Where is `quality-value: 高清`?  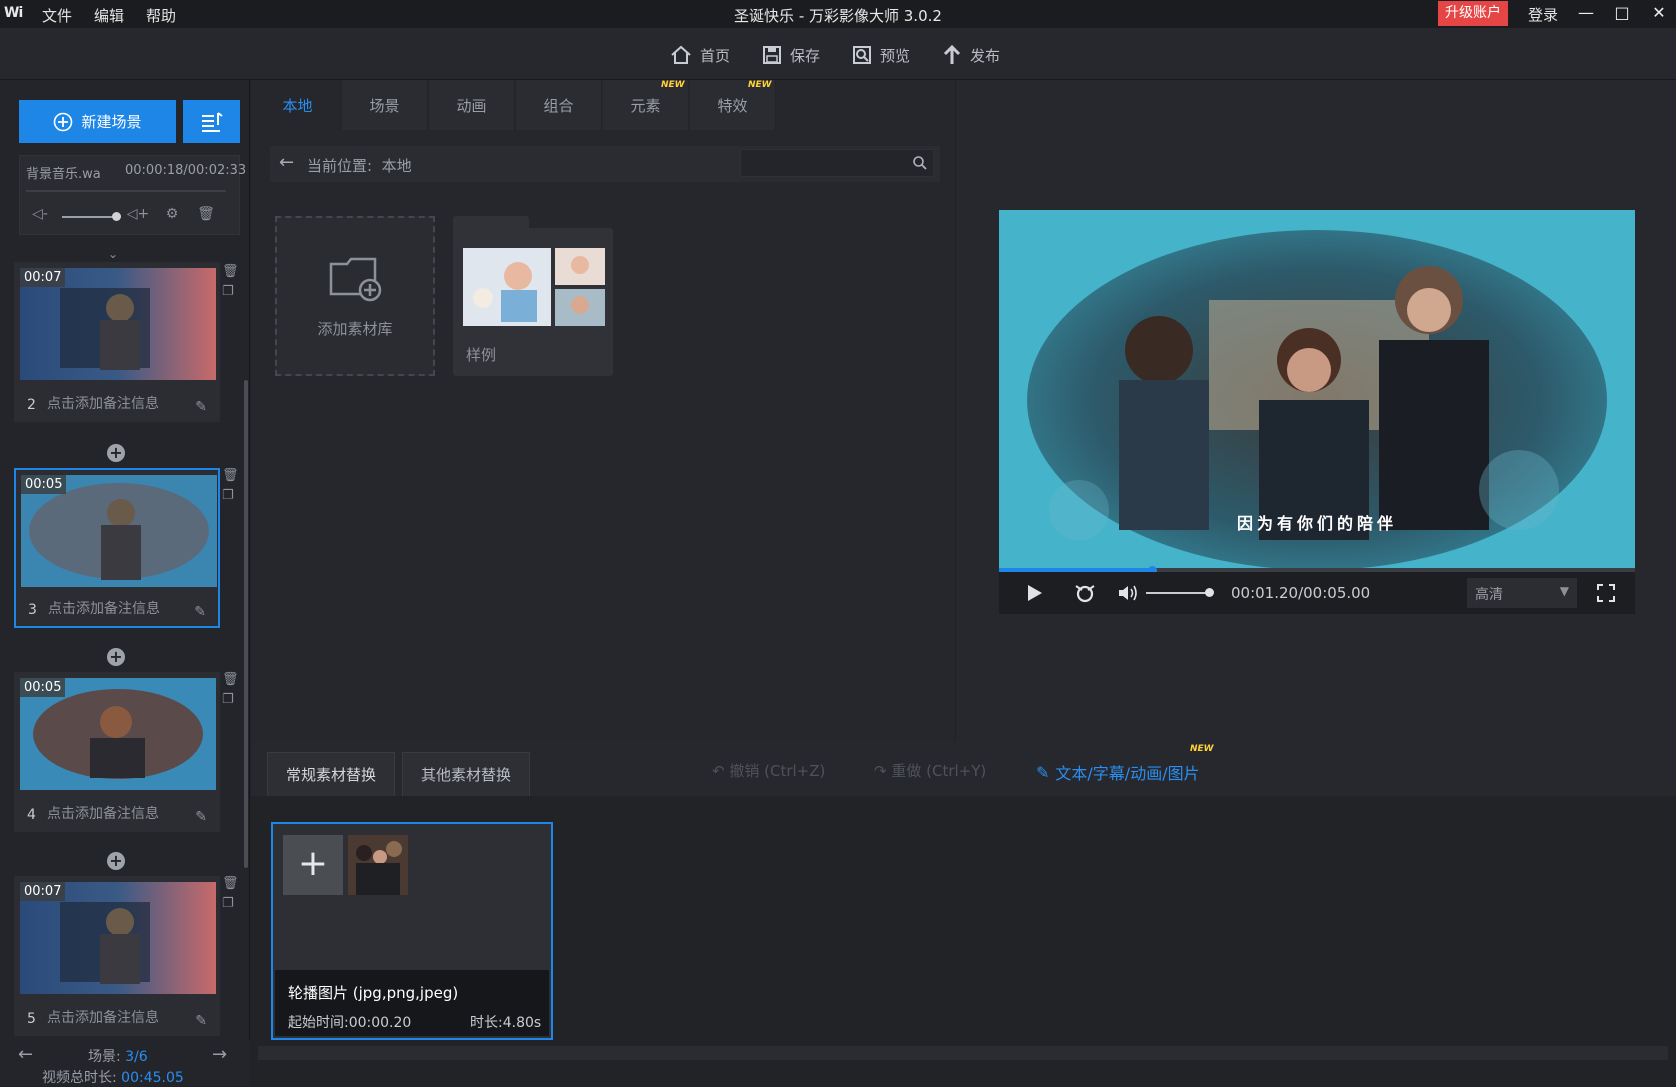
quality-value: 高清 is located at coordinates (1489, 595).